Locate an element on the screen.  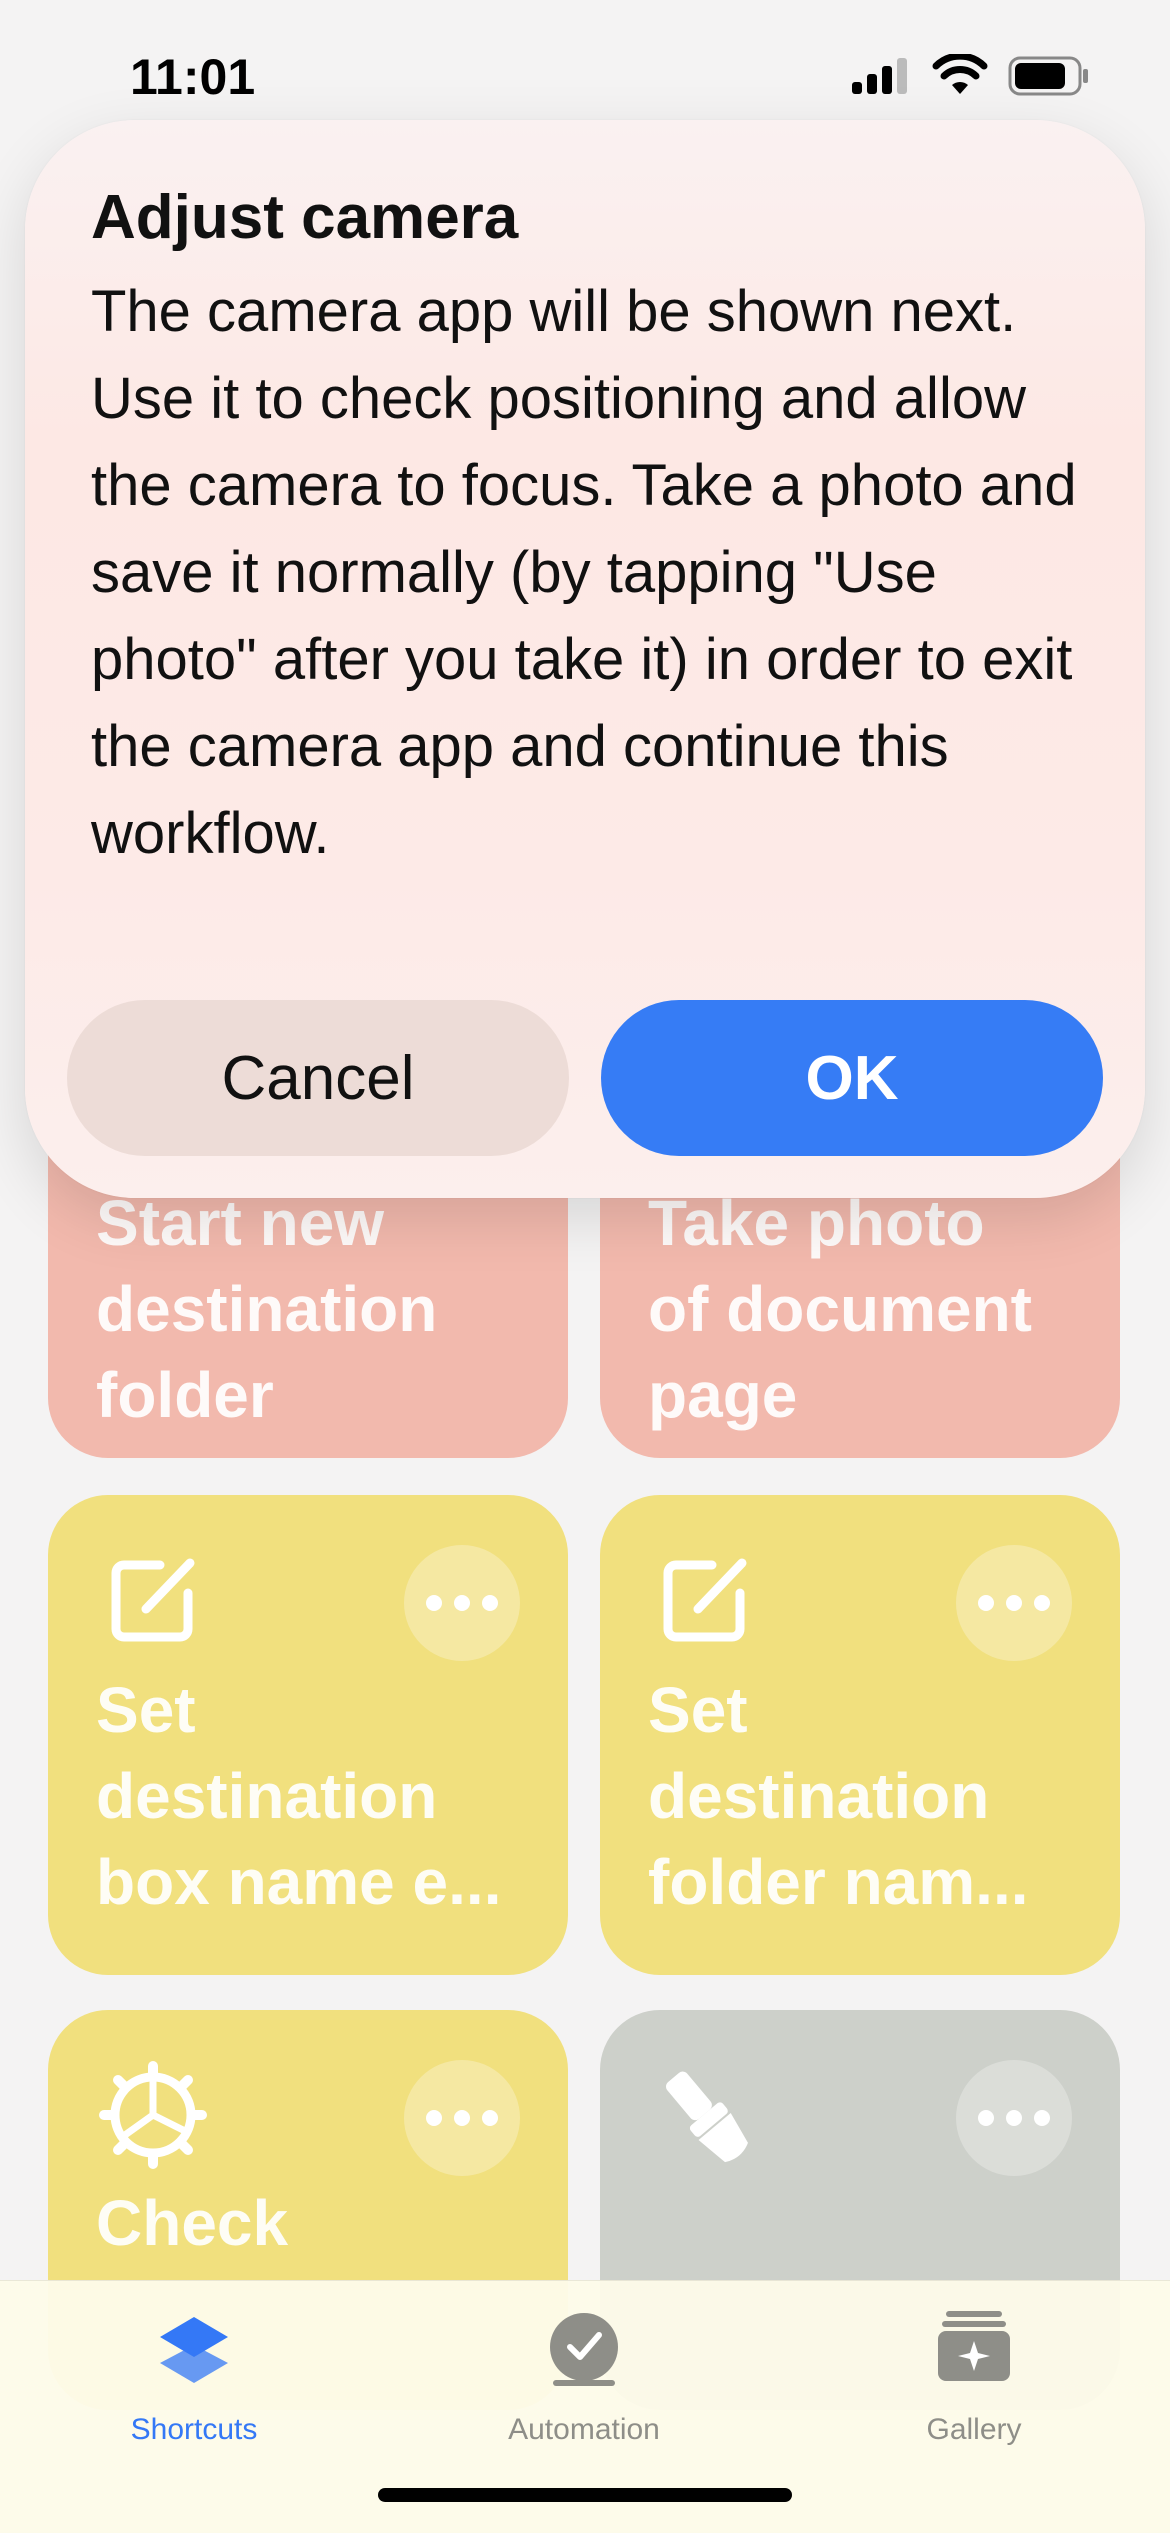
layers-icon is located at coordinates (194, 2350).